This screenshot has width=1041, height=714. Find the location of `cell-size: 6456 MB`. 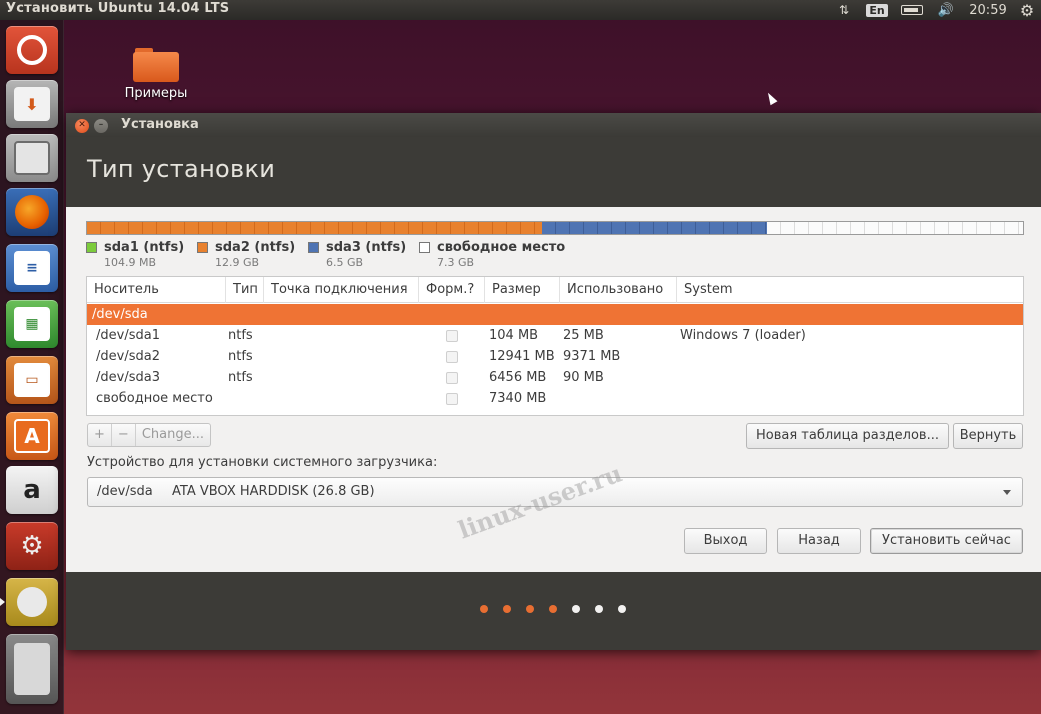

cell-size: 6456 MB is located at coordinates (518, 377).